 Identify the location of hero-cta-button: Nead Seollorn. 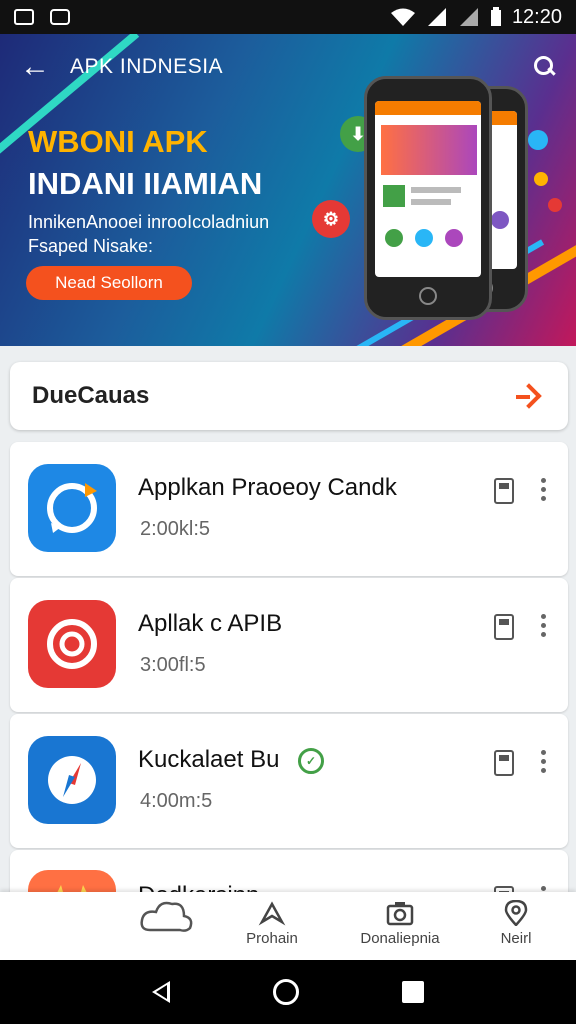
(109, 283).